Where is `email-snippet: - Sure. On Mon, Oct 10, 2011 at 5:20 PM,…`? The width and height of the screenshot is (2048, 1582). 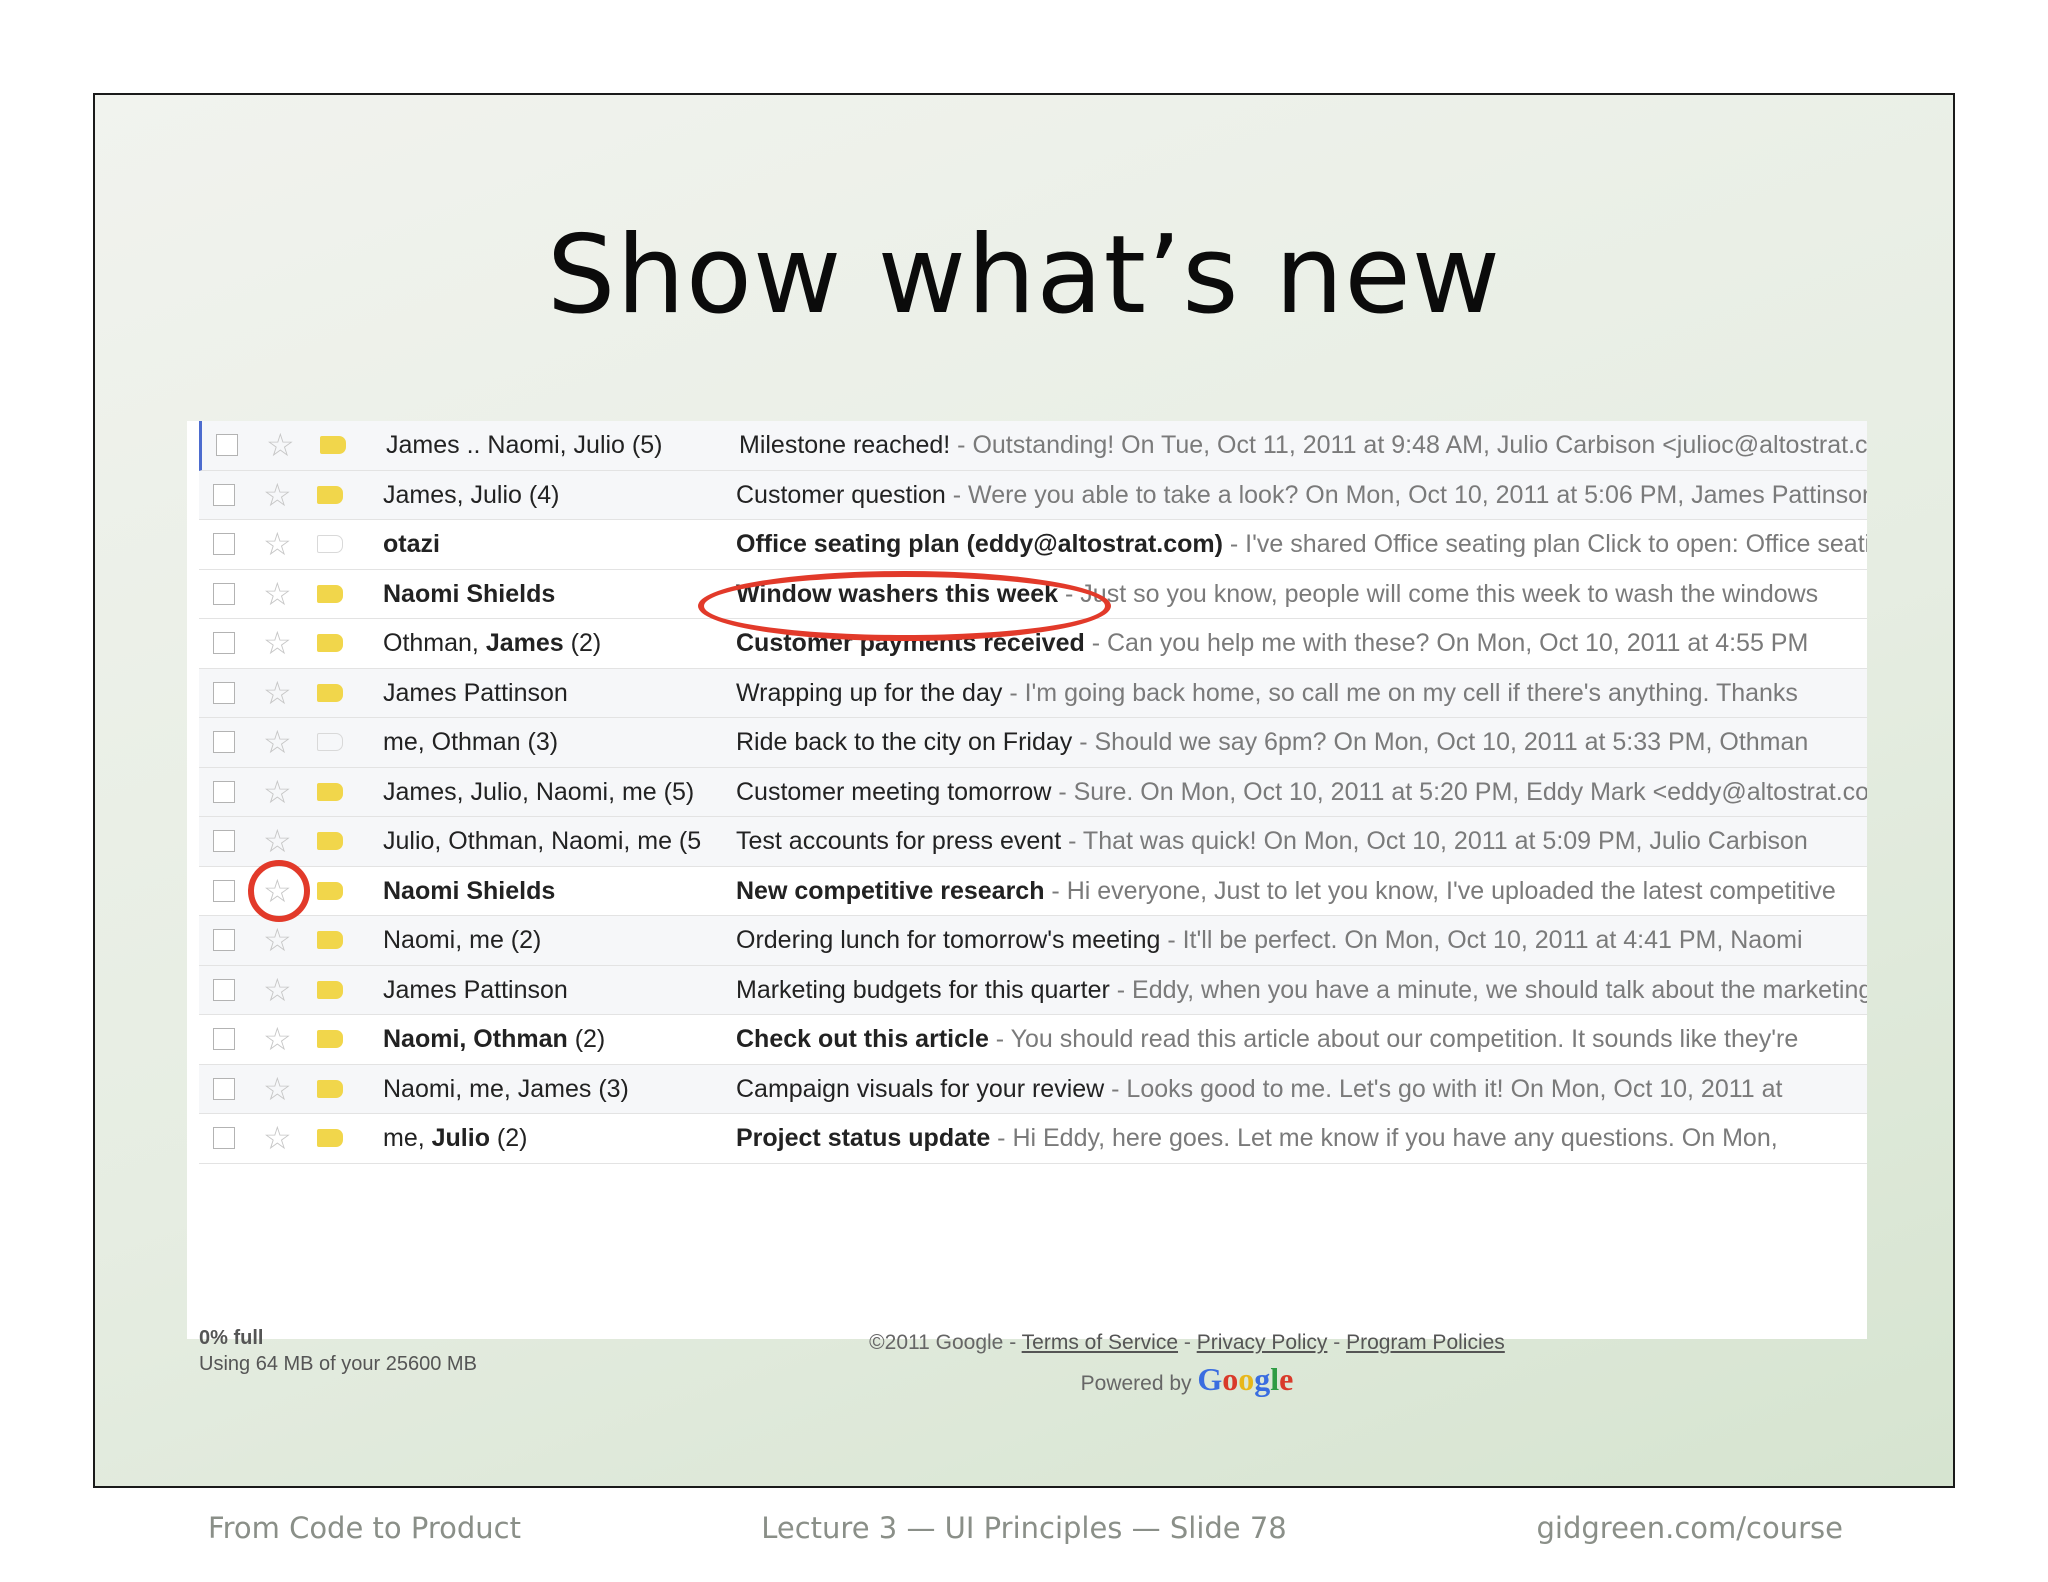
email-snippet: - Sure. On Mon, Oct 10, 2011 at 5:20 PM,… is located at coordinates (1459, 791).